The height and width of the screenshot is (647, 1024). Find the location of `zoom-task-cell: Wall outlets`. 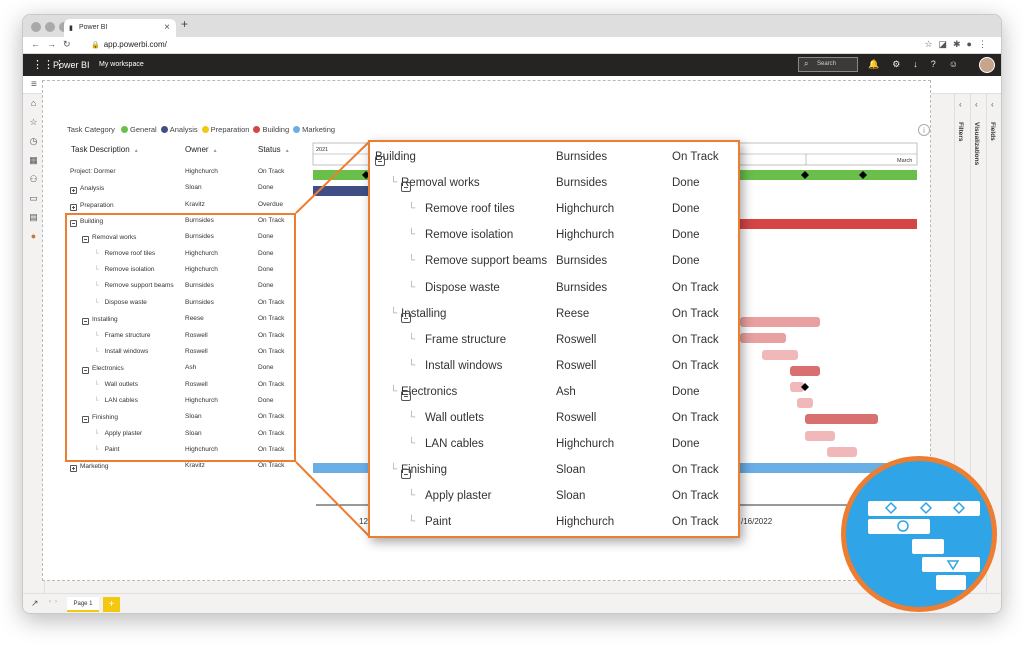

zoom-task-cell: Wall outlets is located at coordinates (454, 418).